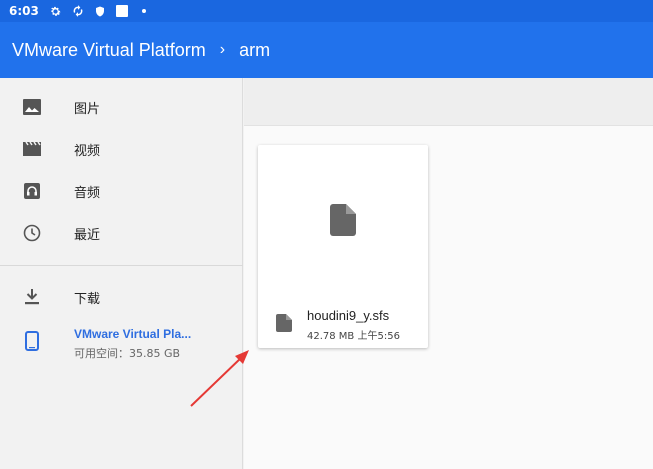 The height and width of the screenshot is (469, 653). Describe the element at coordinates (254, 50) in the screenshot. I see `breadcrumb-current: arm` at that location.